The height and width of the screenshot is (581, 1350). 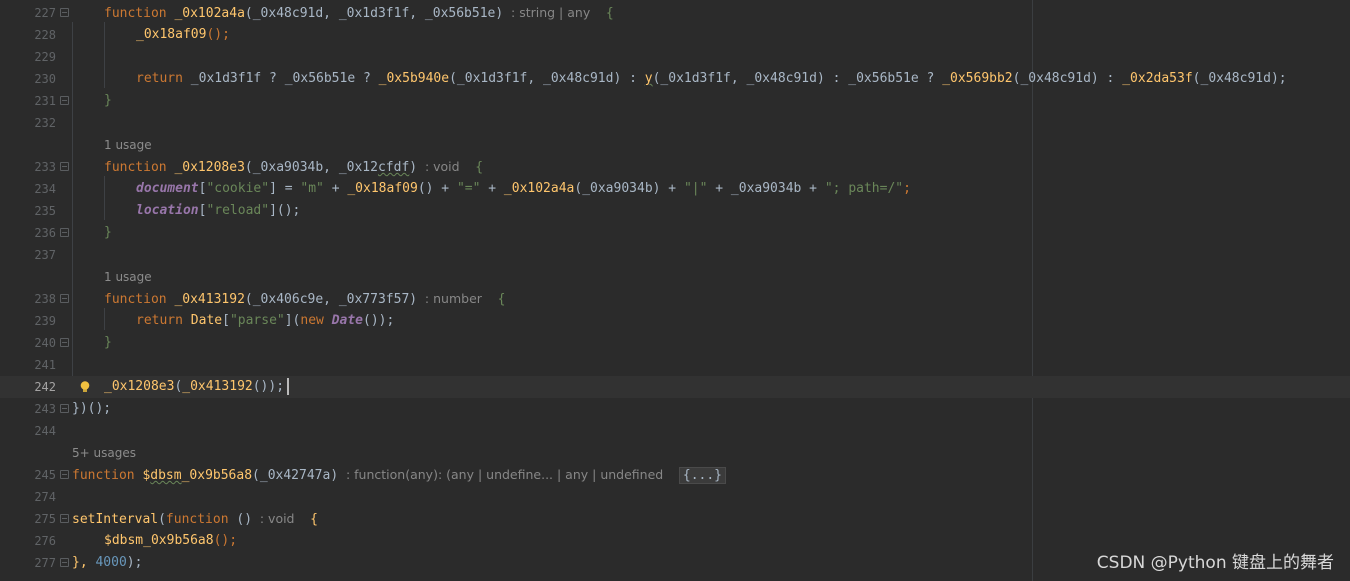 What do you see at coordinates (45, 431) in the screenshot?
I see `line-number: 244` at bounding box center [45, 431].